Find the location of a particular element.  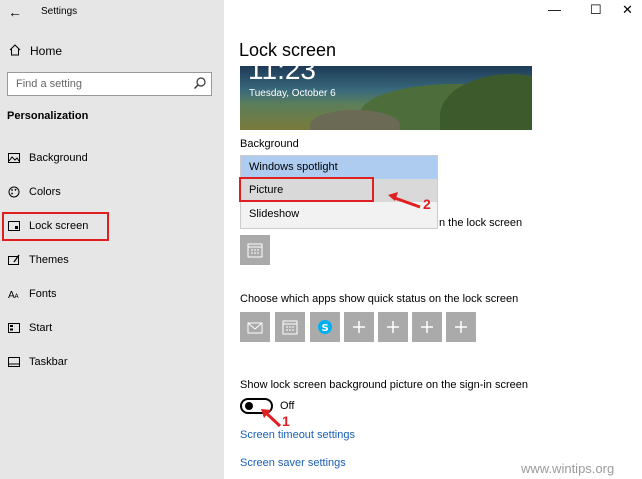

annotation-step-1: 1 is located at coordinates (286, 421).